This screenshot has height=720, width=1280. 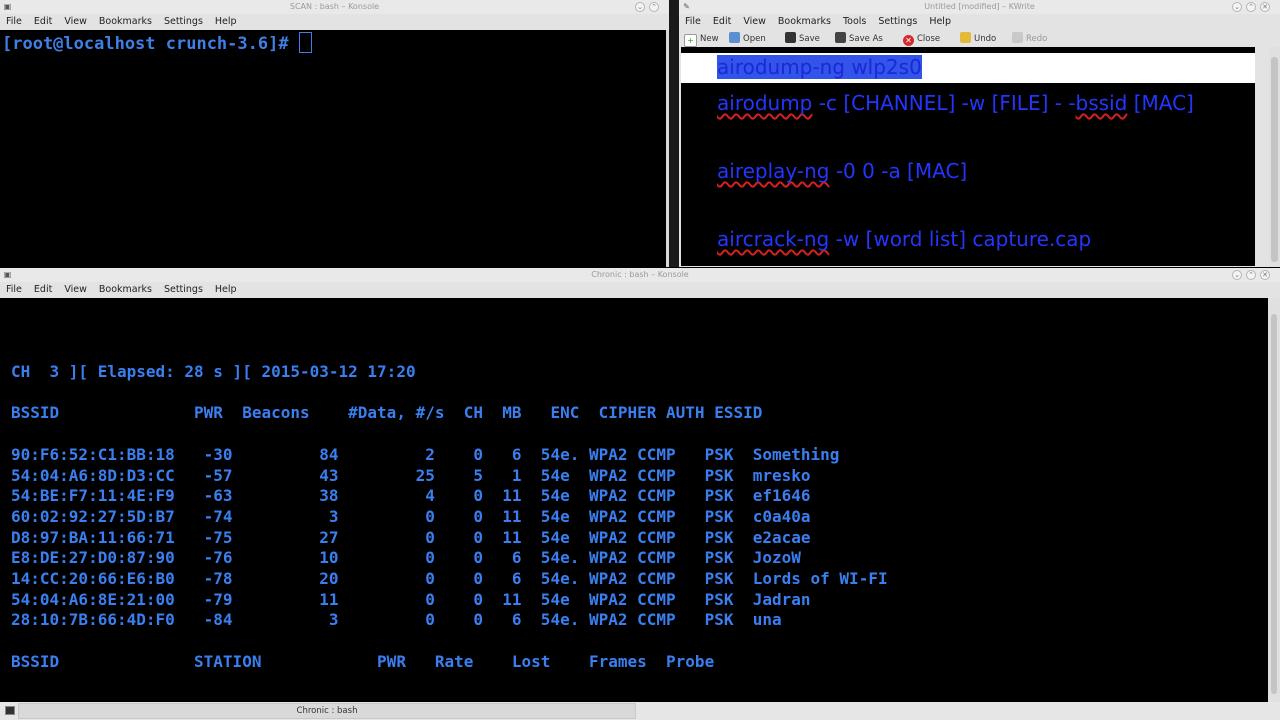 I want to click on chronic-titlebar: ▣ Chronic : bash – Konsole ⌄ ⌃ ✕, so click(x=640, y=275).